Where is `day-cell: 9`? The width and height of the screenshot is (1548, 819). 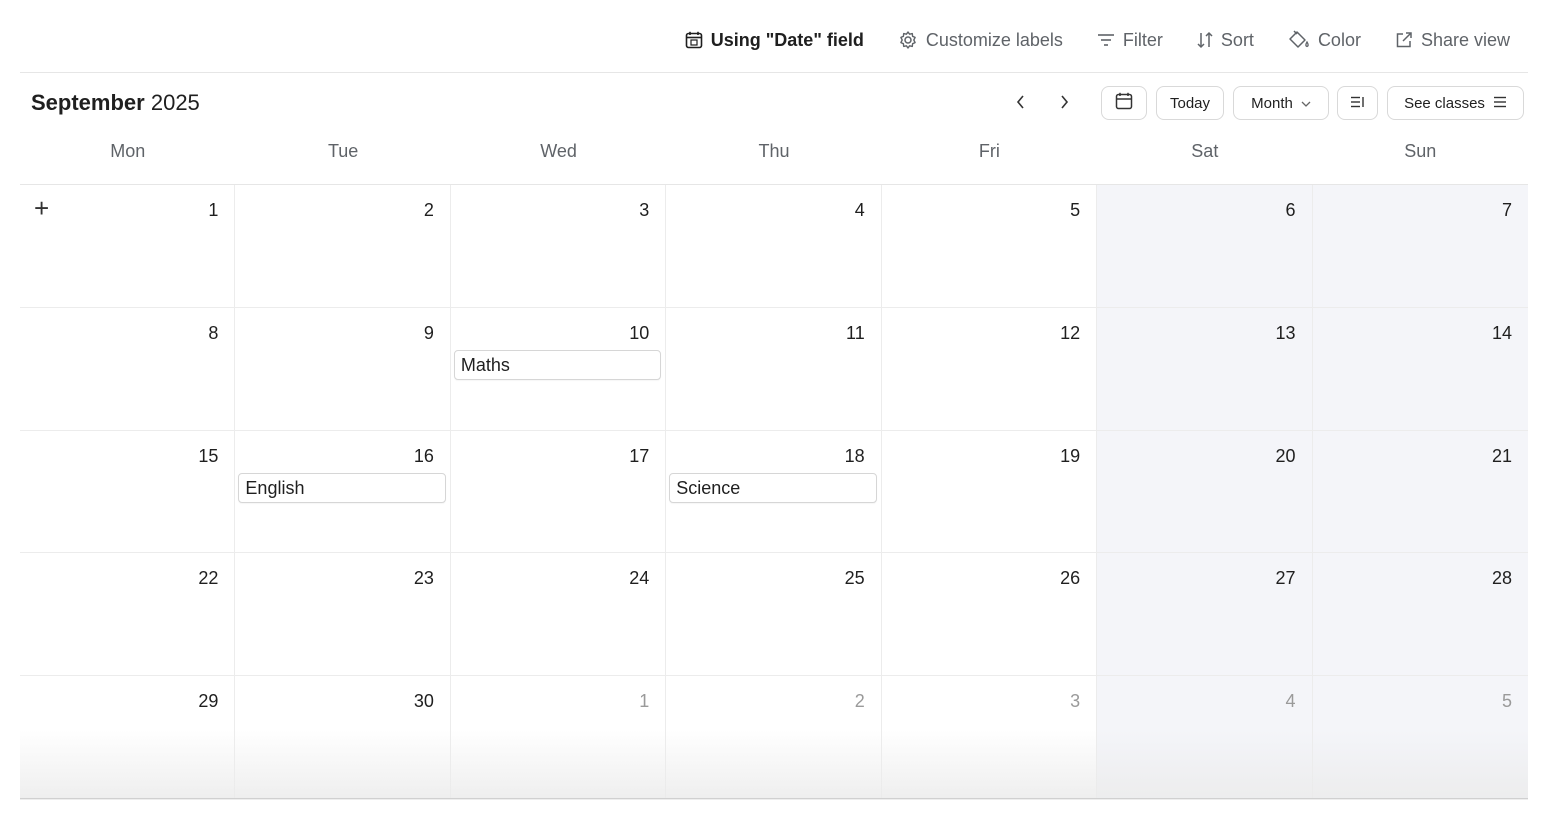
day-cell: 9 is located at coordinates (343, 369).